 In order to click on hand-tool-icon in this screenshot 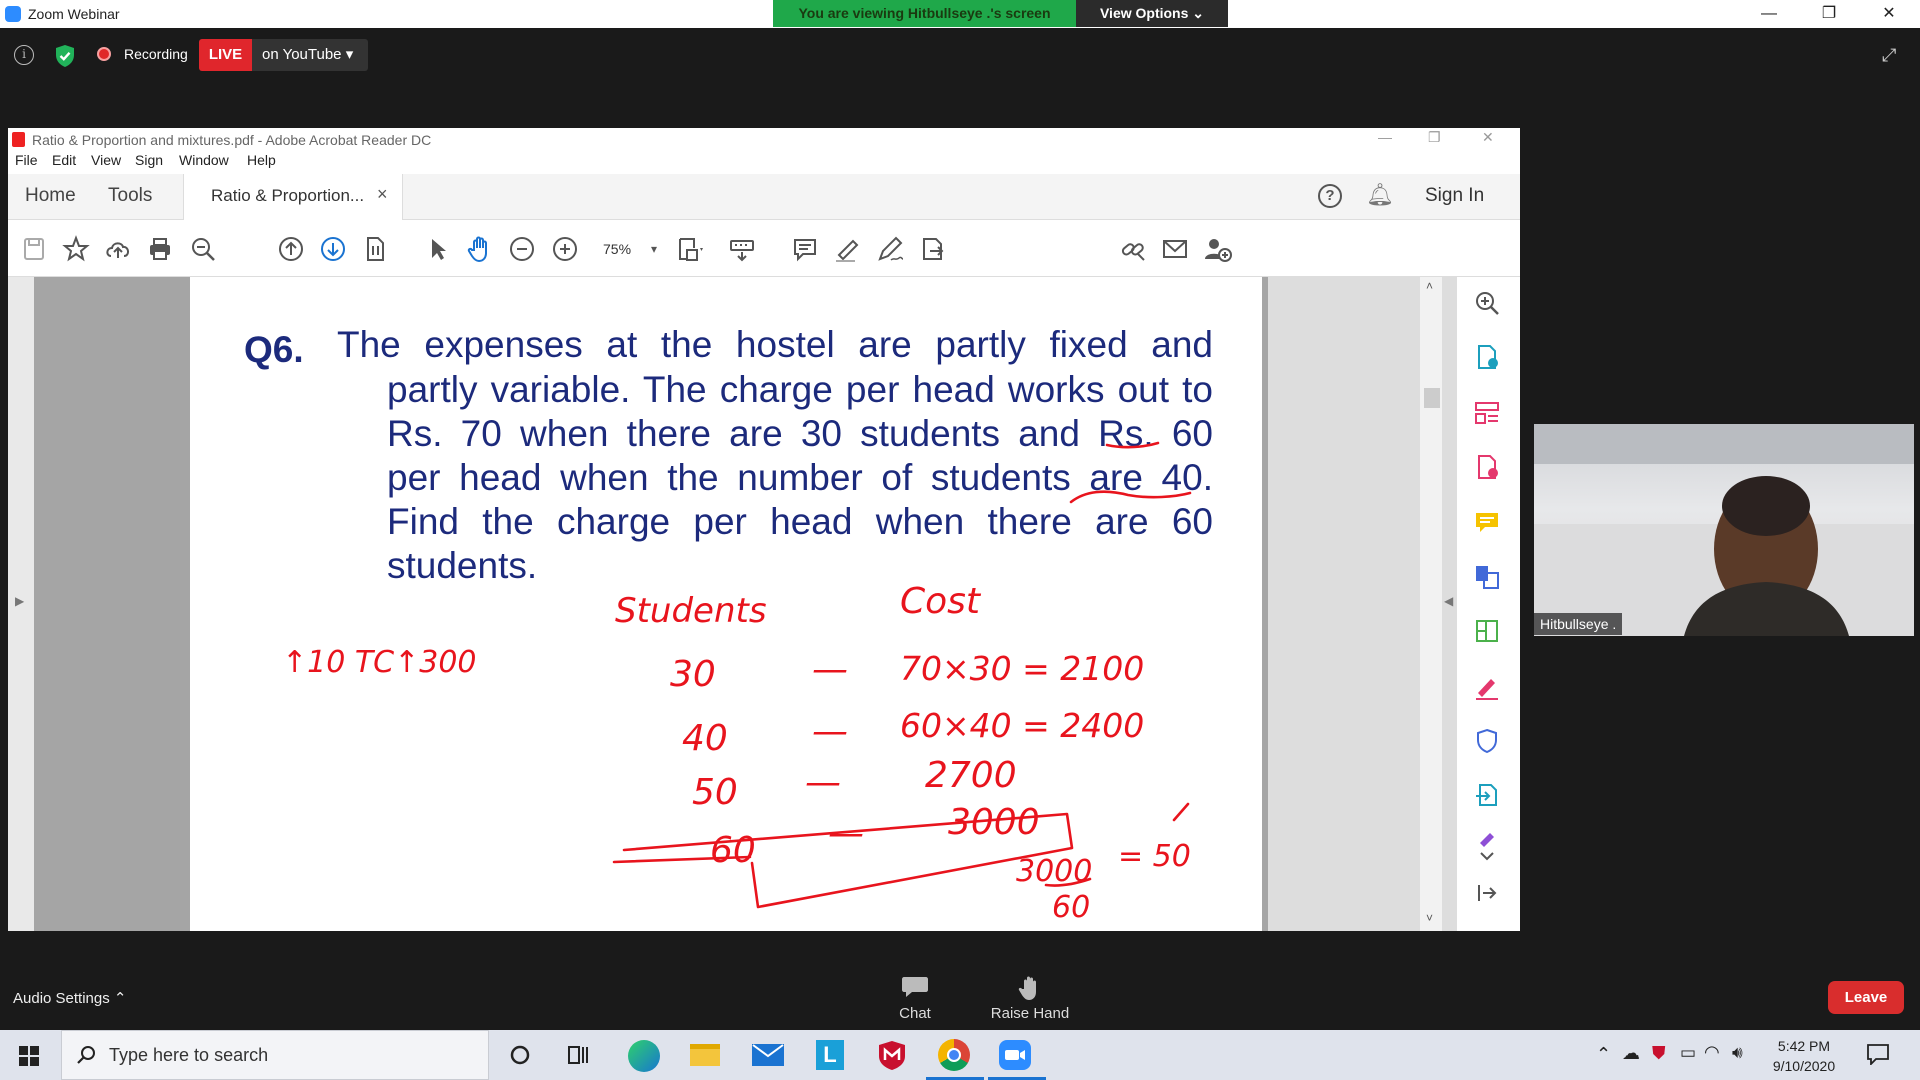, I will do `click(480, 249)`.